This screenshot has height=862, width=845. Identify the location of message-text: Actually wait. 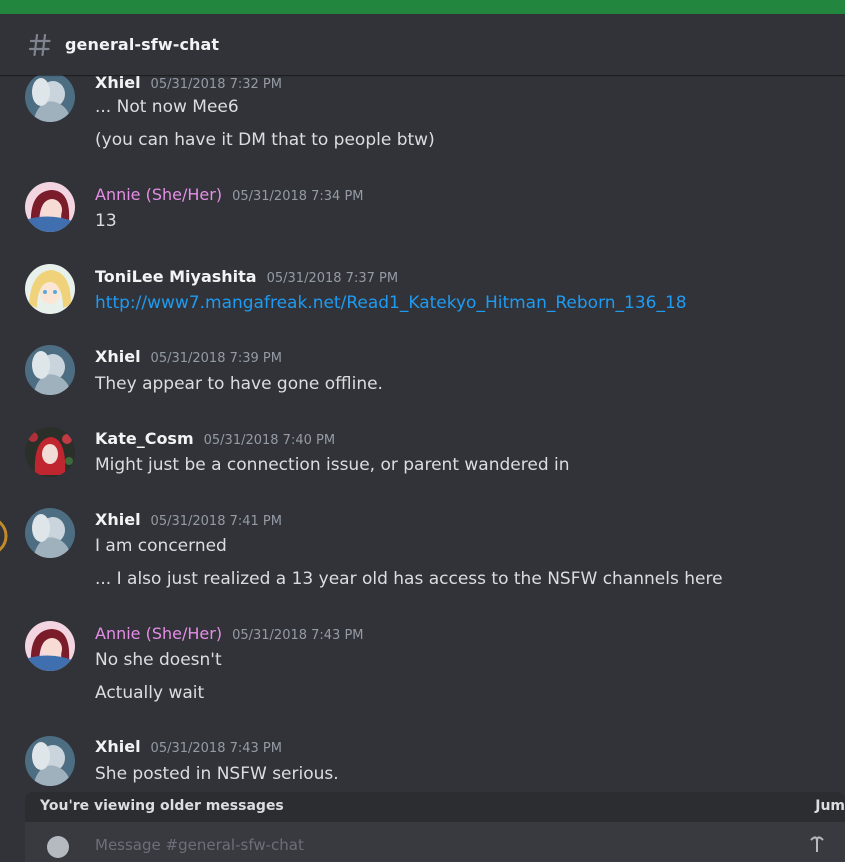
(150, 693).